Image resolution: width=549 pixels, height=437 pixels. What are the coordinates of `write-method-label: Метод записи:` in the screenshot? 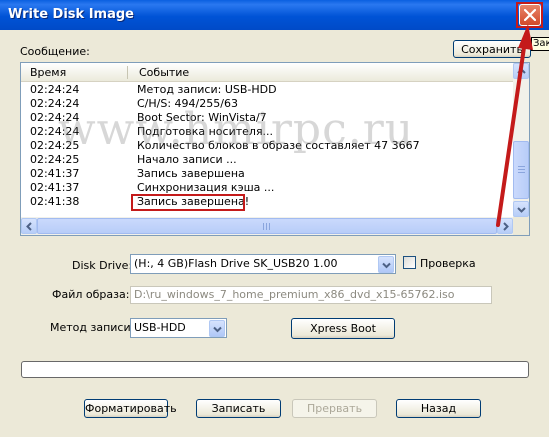 It's located at (92, 327).